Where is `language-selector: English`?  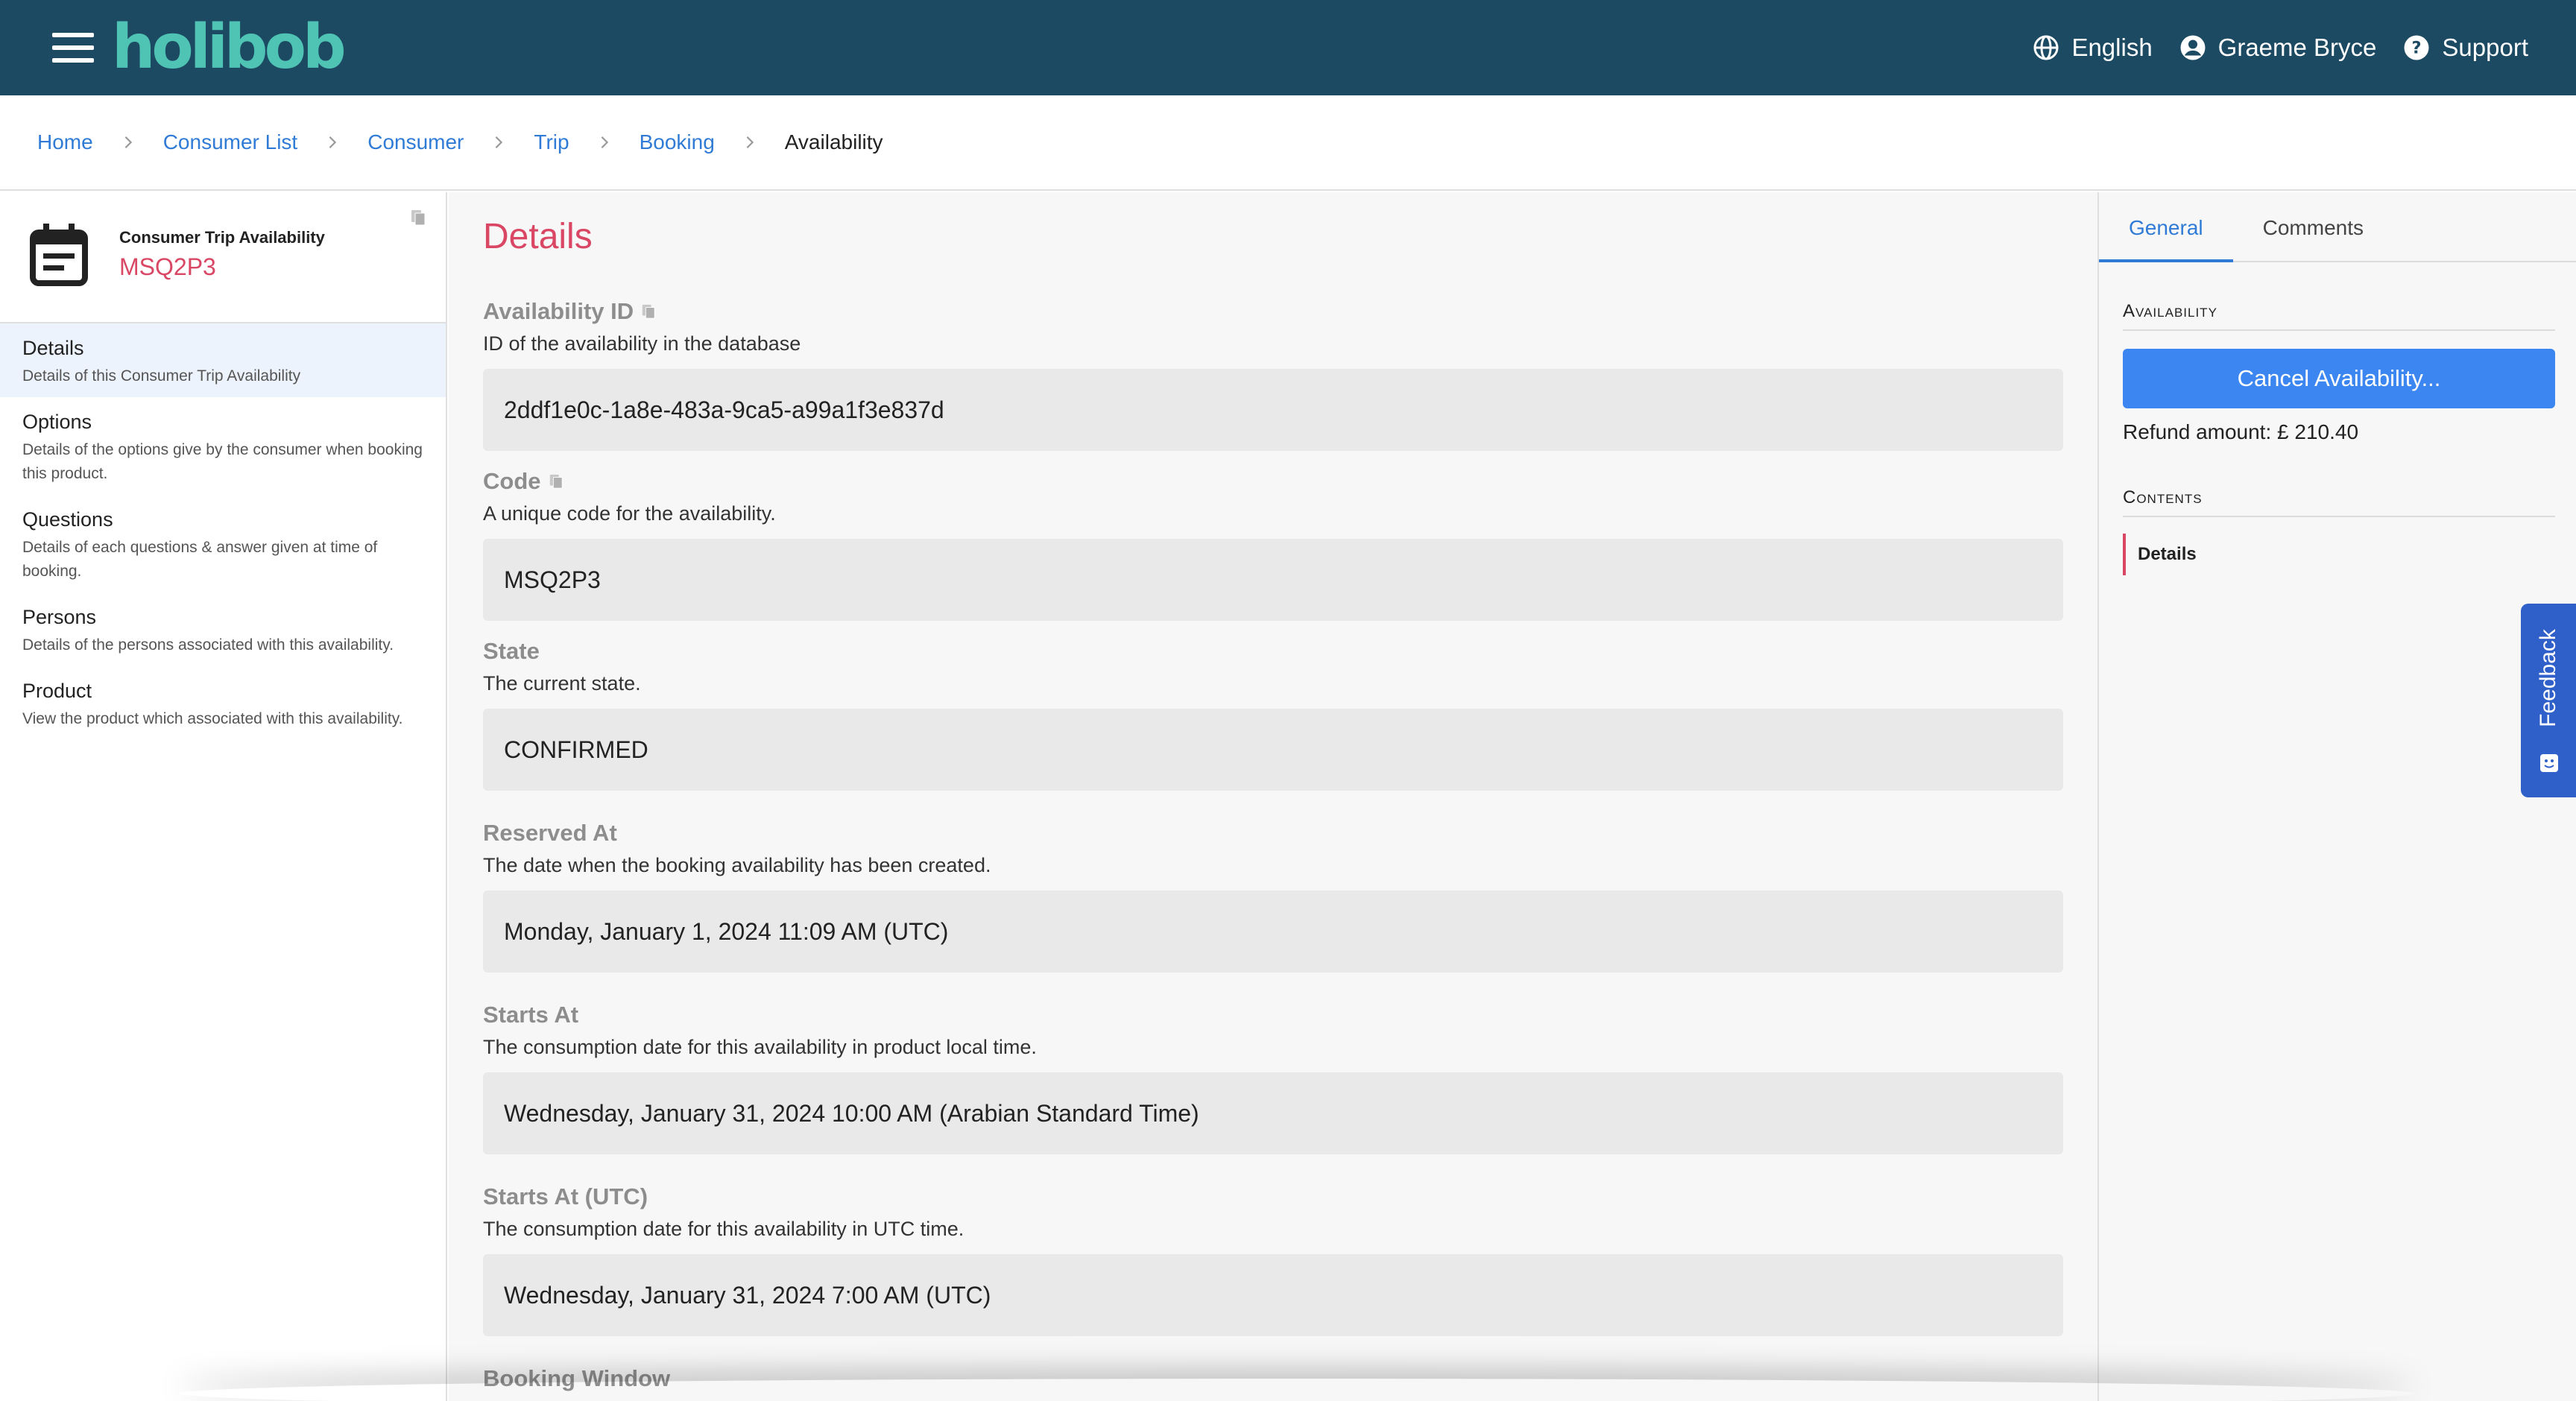 language-selector: English is located at coordinates (2093, 48).